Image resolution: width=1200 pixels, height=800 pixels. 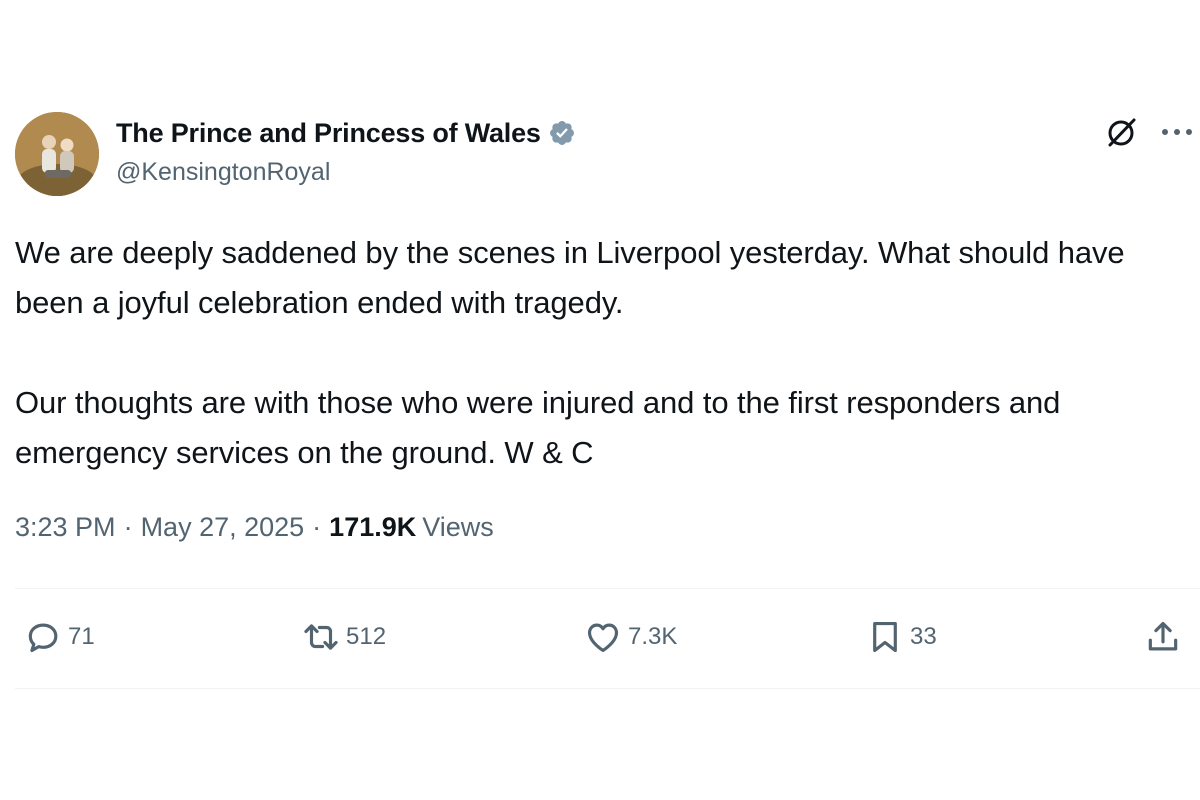 What do you see at coordinates (366, 636) in the screenshot?
I see `repost-count: 512` at bounding box center [366, 636].